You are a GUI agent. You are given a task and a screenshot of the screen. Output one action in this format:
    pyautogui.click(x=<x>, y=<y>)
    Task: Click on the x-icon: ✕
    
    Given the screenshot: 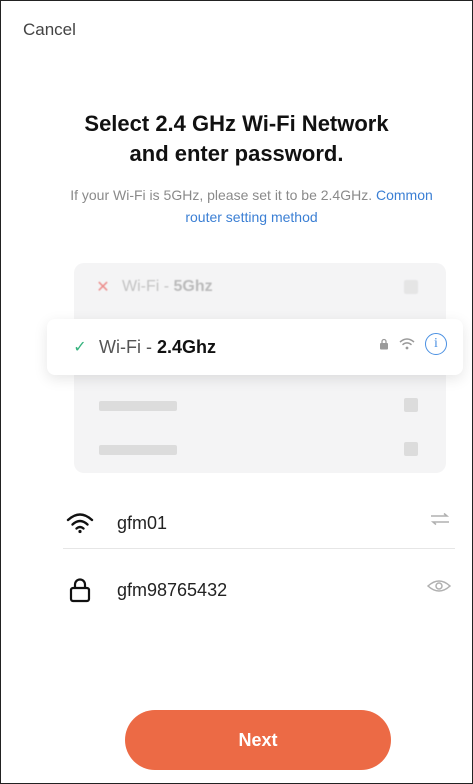 What is the action you would take?
    pyautogui.click(x=103, y=287)
    